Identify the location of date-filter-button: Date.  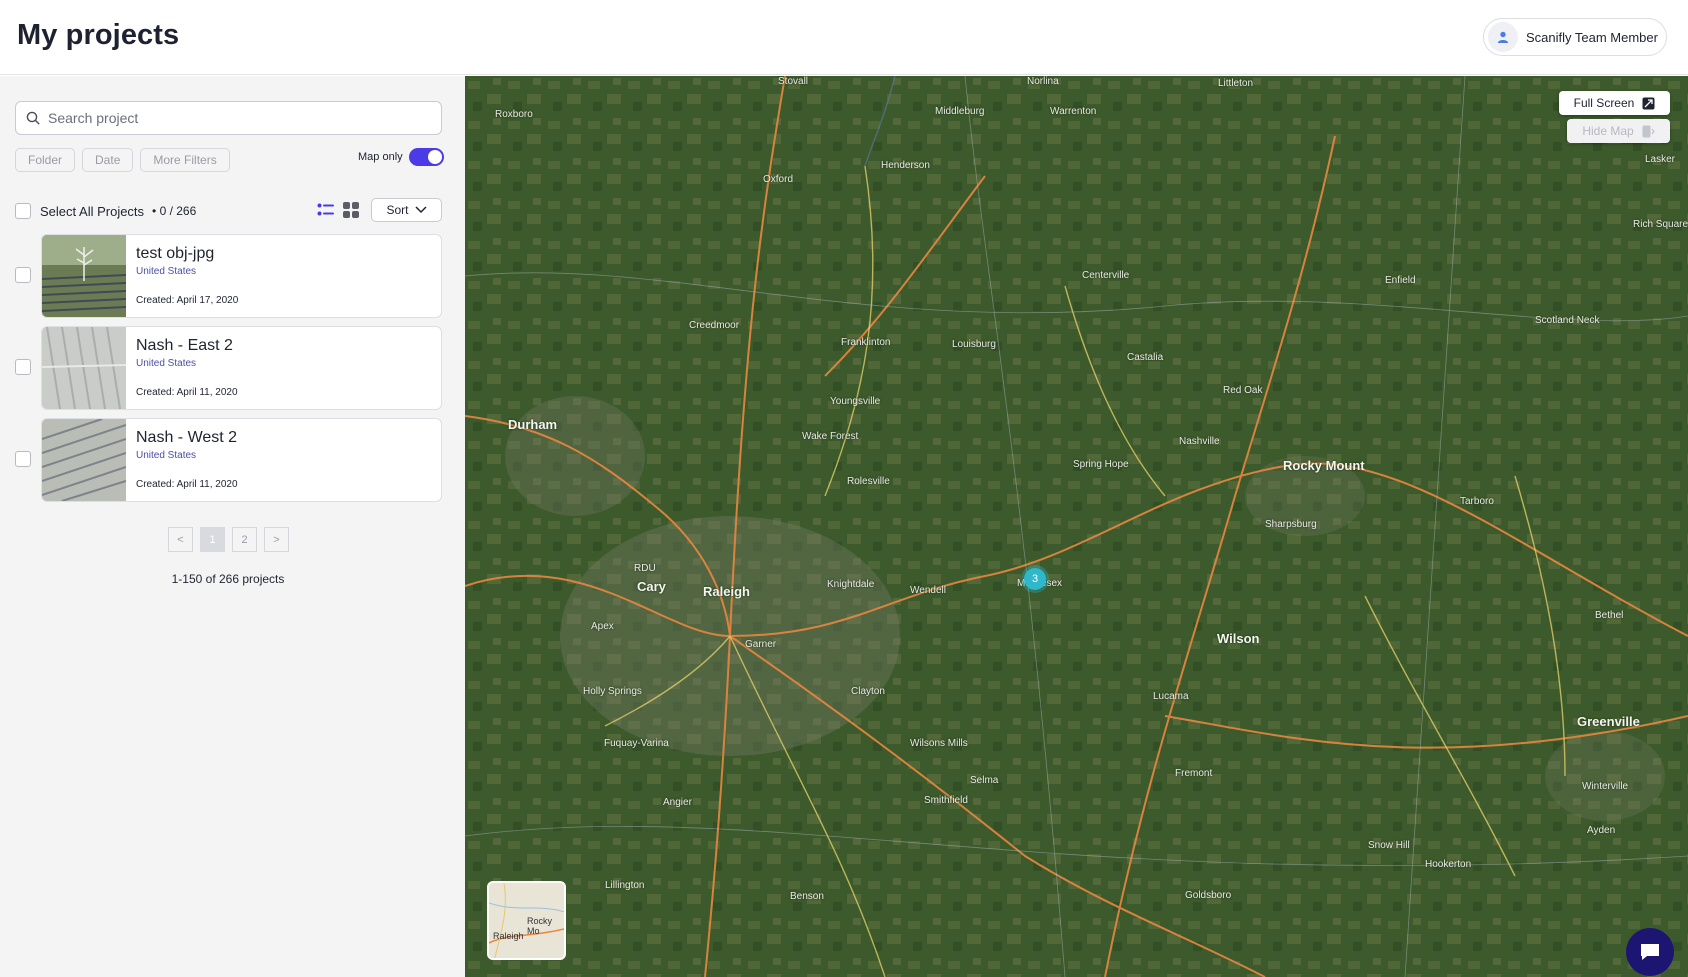
(108, 160).